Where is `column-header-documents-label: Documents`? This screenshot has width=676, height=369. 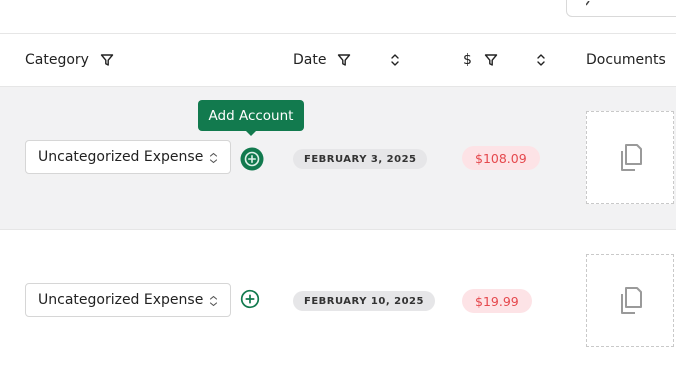 column-header-documents-label: Documents is located at coordinates (626, 60).